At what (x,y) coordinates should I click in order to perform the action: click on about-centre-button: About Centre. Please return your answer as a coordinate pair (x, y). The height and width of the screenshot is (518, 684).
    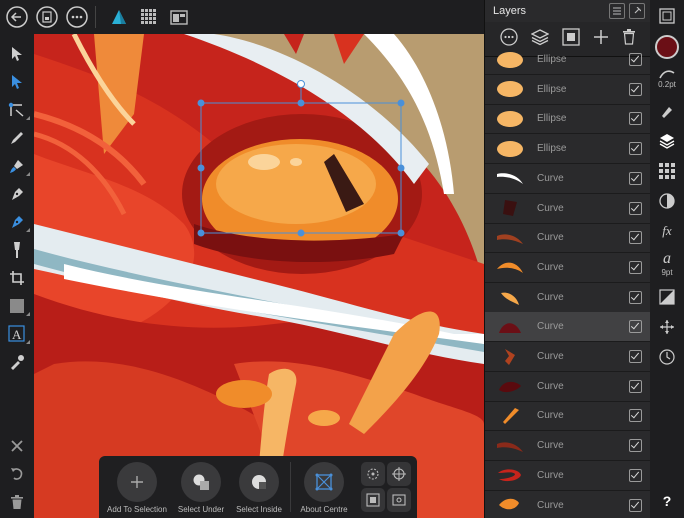
    Looking at the image, I should click on (324, 488).